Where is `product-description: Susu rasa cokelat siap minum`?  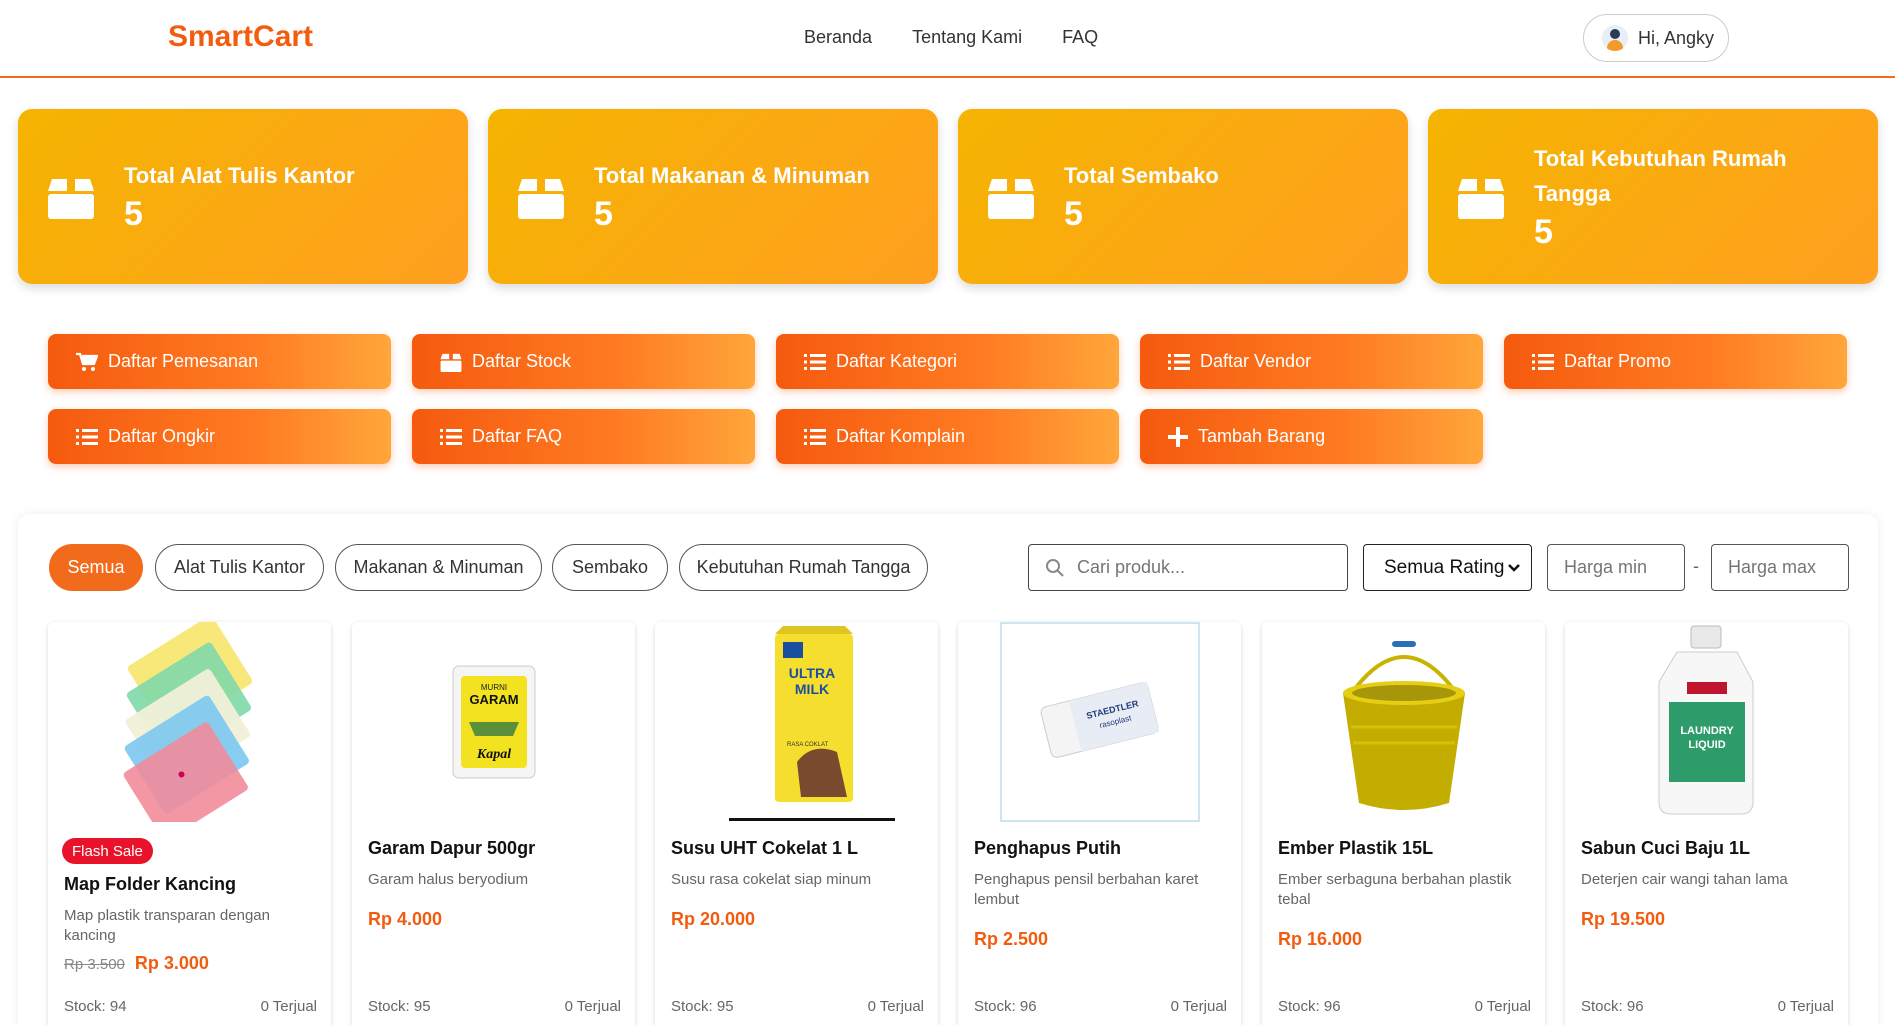
product-description: Susu rasa cokelat siap minum is located at coordinates (771, 879).